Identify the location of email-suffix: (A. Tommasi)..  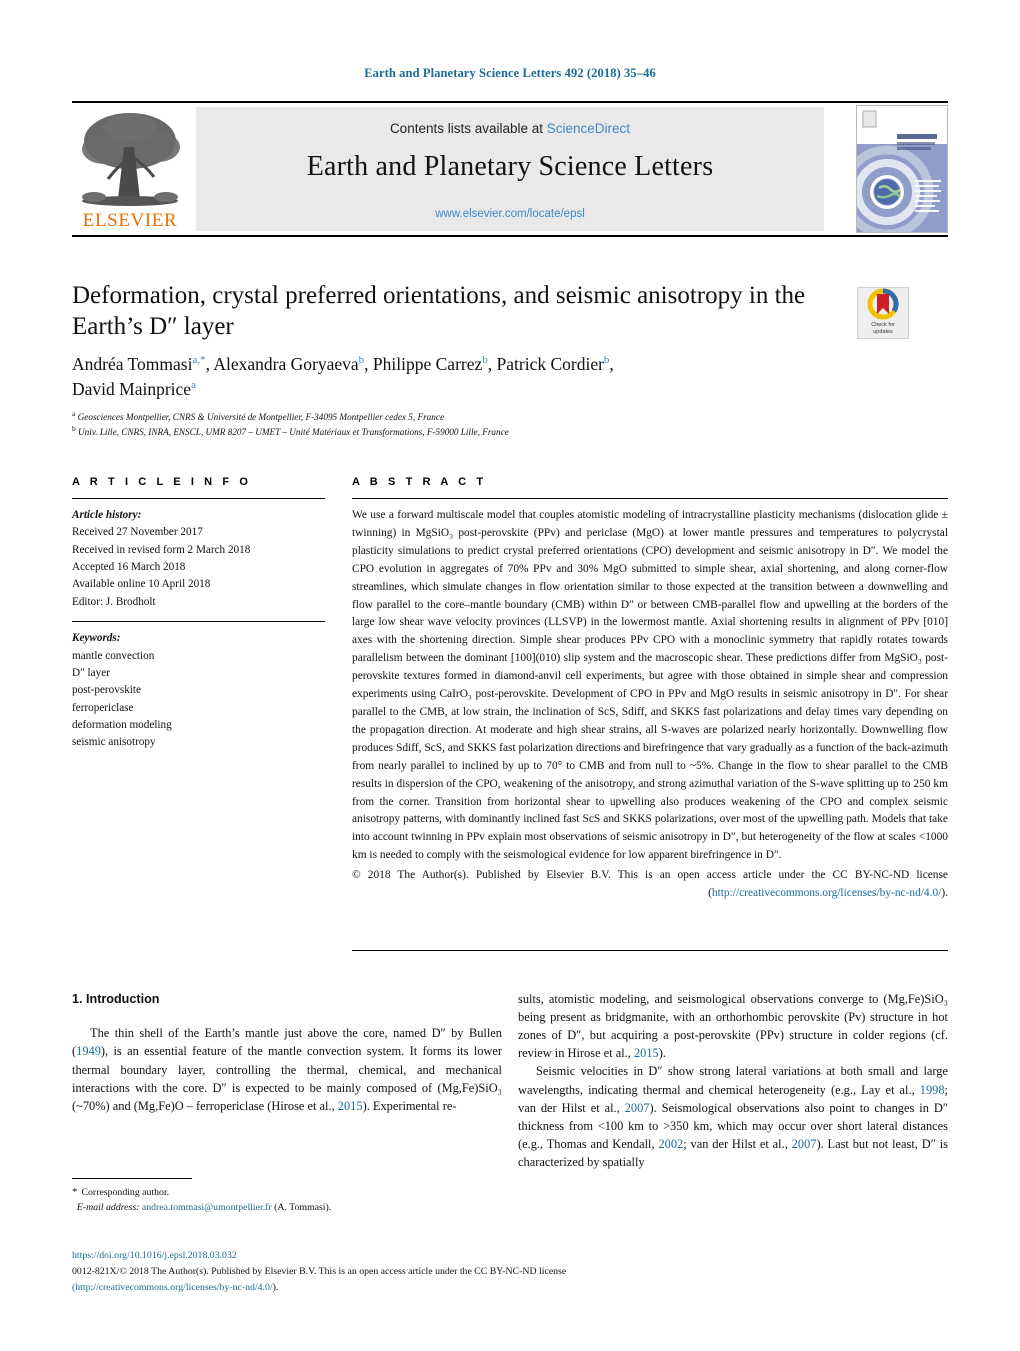
(303, 1207).